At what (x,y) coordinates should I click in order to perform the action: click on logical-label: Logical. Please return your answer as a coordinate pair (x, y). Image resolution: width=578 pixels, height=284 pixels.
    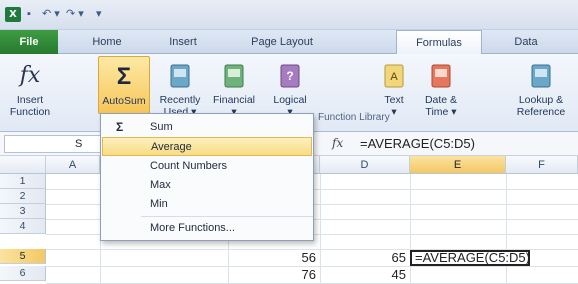
    Looking at the image, I should click on (290, 100).